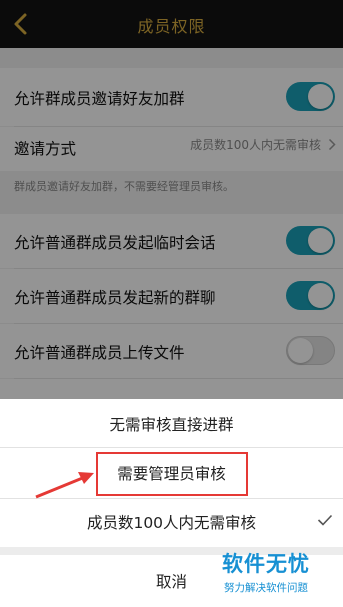  I want to click on annotation-arrow-icon, so click(64, 485).